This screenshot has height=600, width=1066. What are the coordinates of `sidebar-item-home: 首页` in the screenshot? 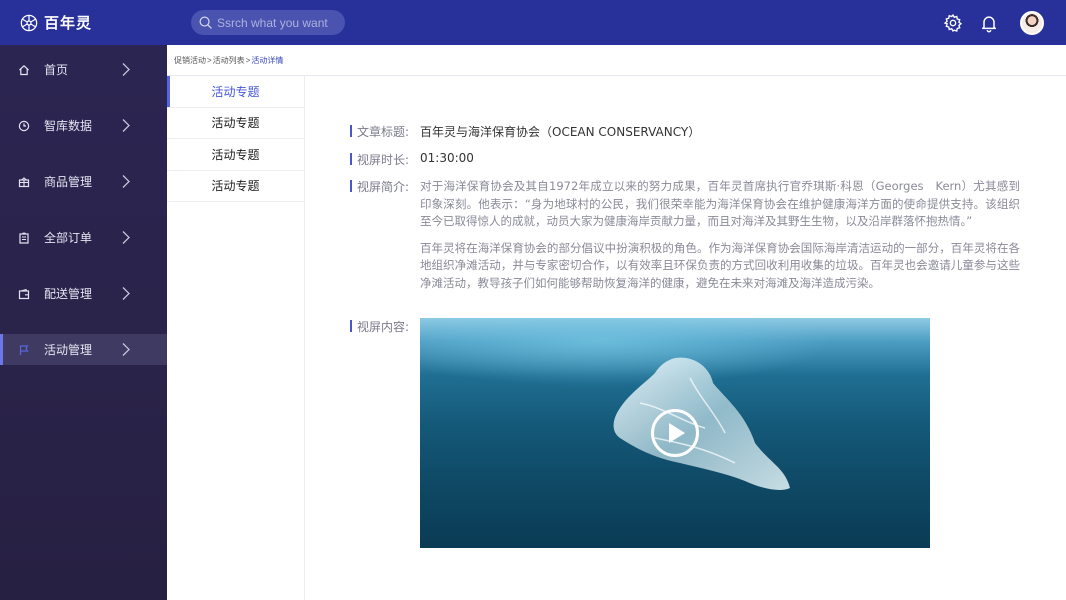 It's located at (83, 69).